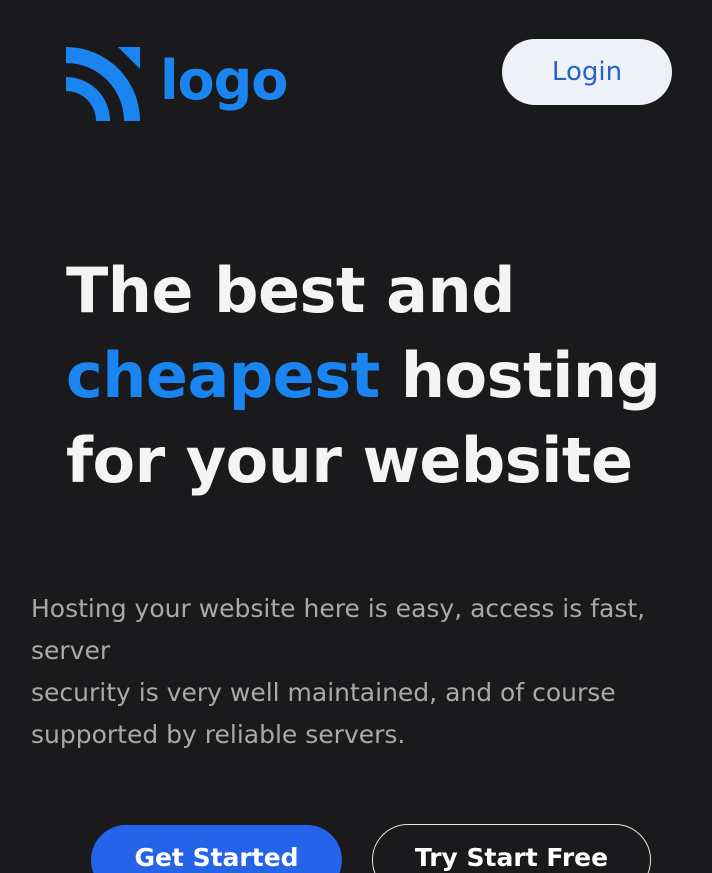 The image size is (712, 873). I want to click on login-button: Login, so click(587, 72).